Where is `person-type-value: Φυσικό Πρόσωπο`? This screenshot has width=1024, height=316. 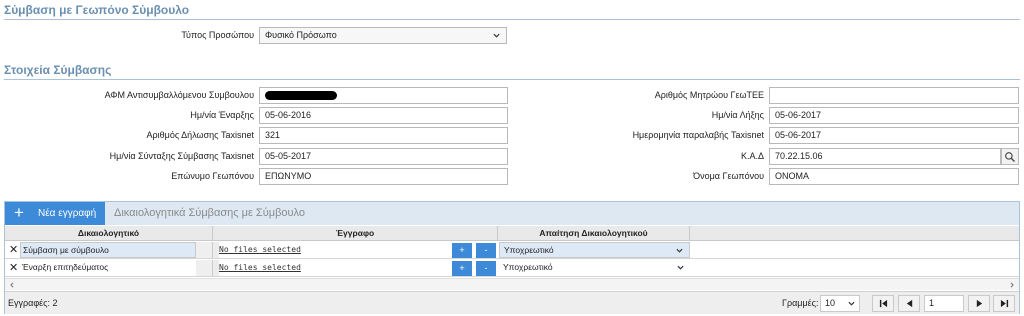 person-type-value: Φυσικό Πρόσωπο is located at coordinates (301, 35).